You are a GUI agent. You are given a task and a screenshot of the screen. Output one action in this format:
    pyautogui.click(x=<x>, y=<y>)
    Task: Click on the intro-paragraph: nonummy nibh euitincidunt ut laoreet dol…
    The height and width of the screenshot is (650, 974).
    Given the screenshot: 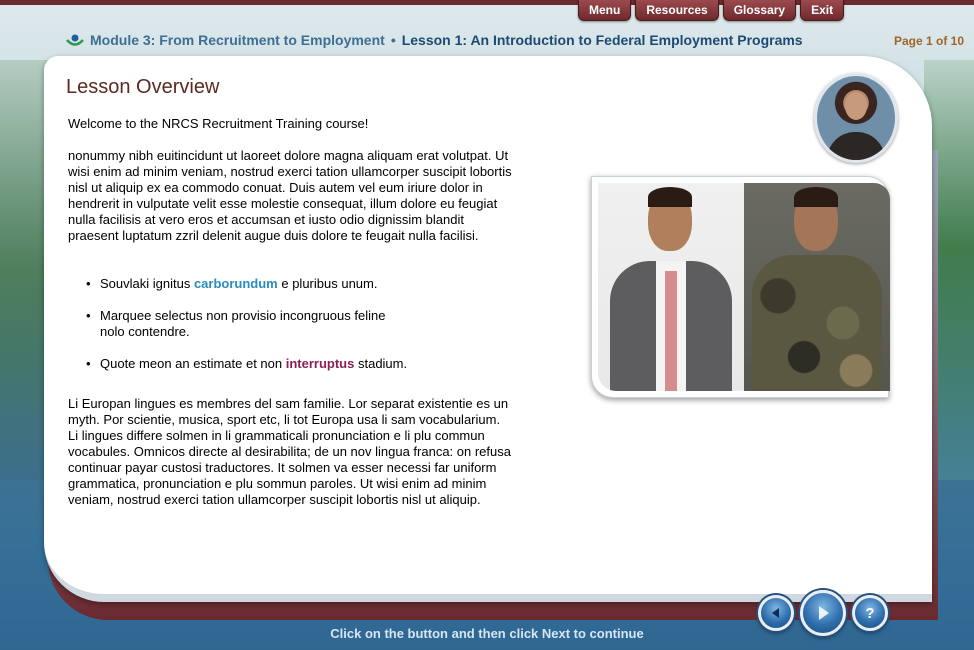 What is the action you would take?
    pyautogui.click(x=290, y=195)
    